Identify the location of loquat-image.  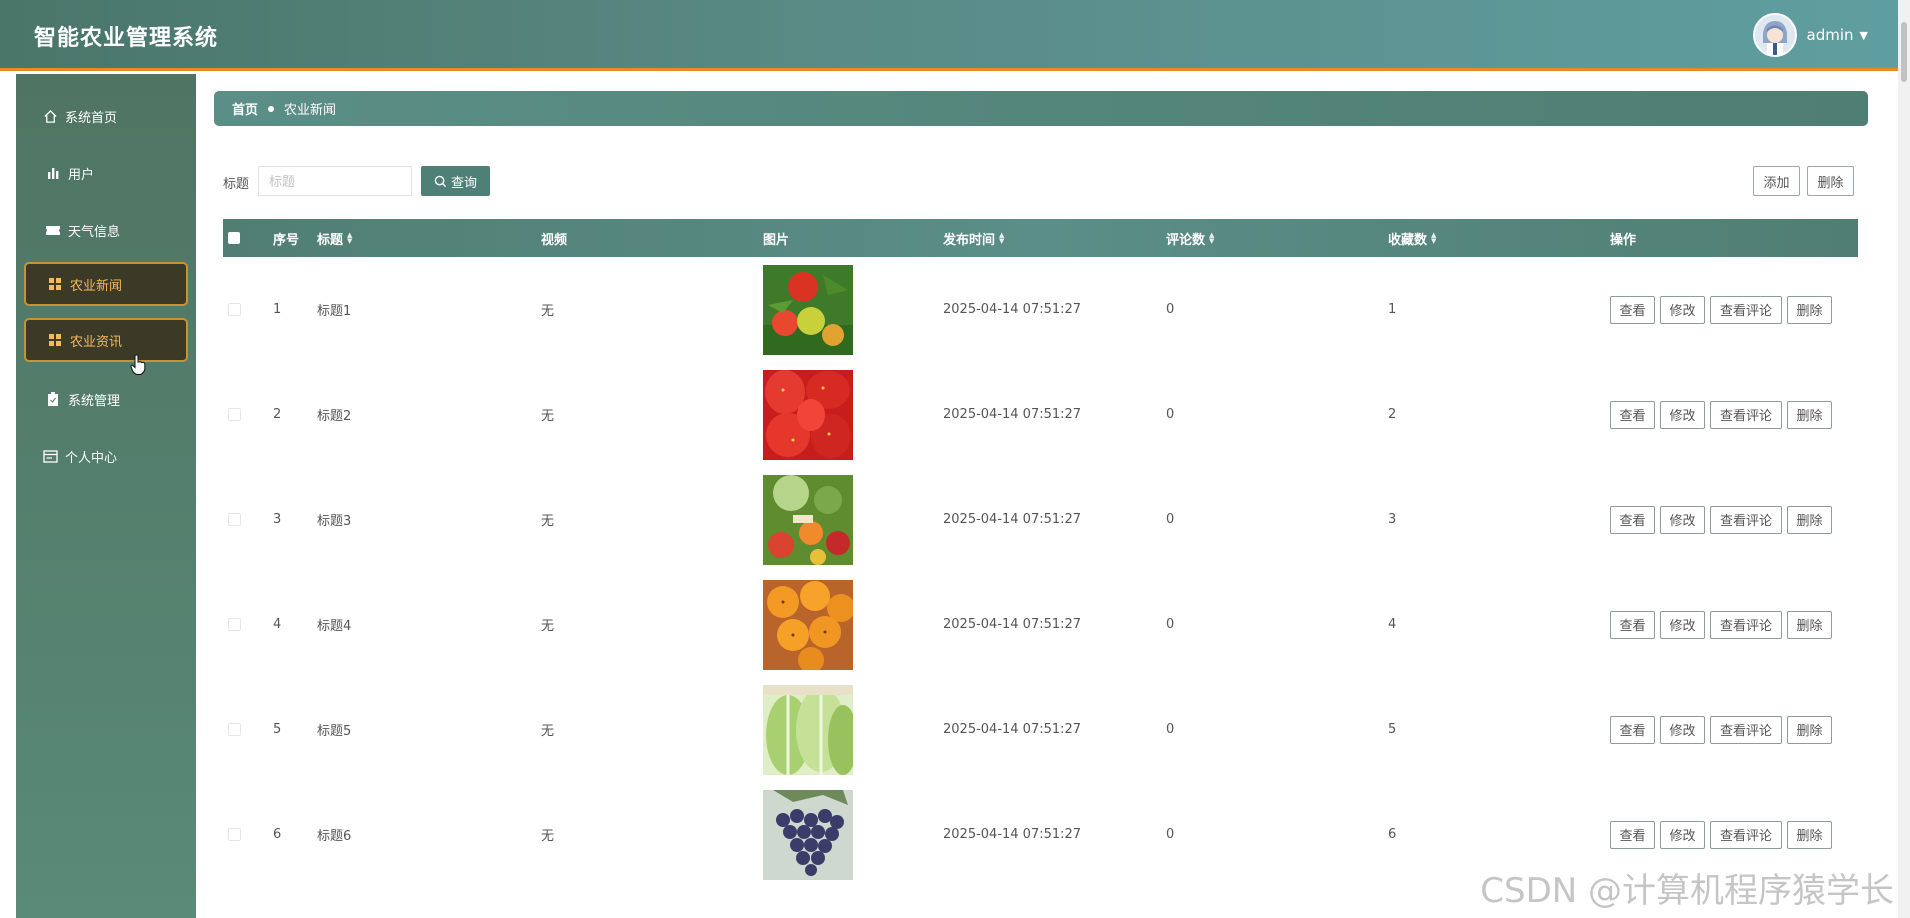
(809, 626).